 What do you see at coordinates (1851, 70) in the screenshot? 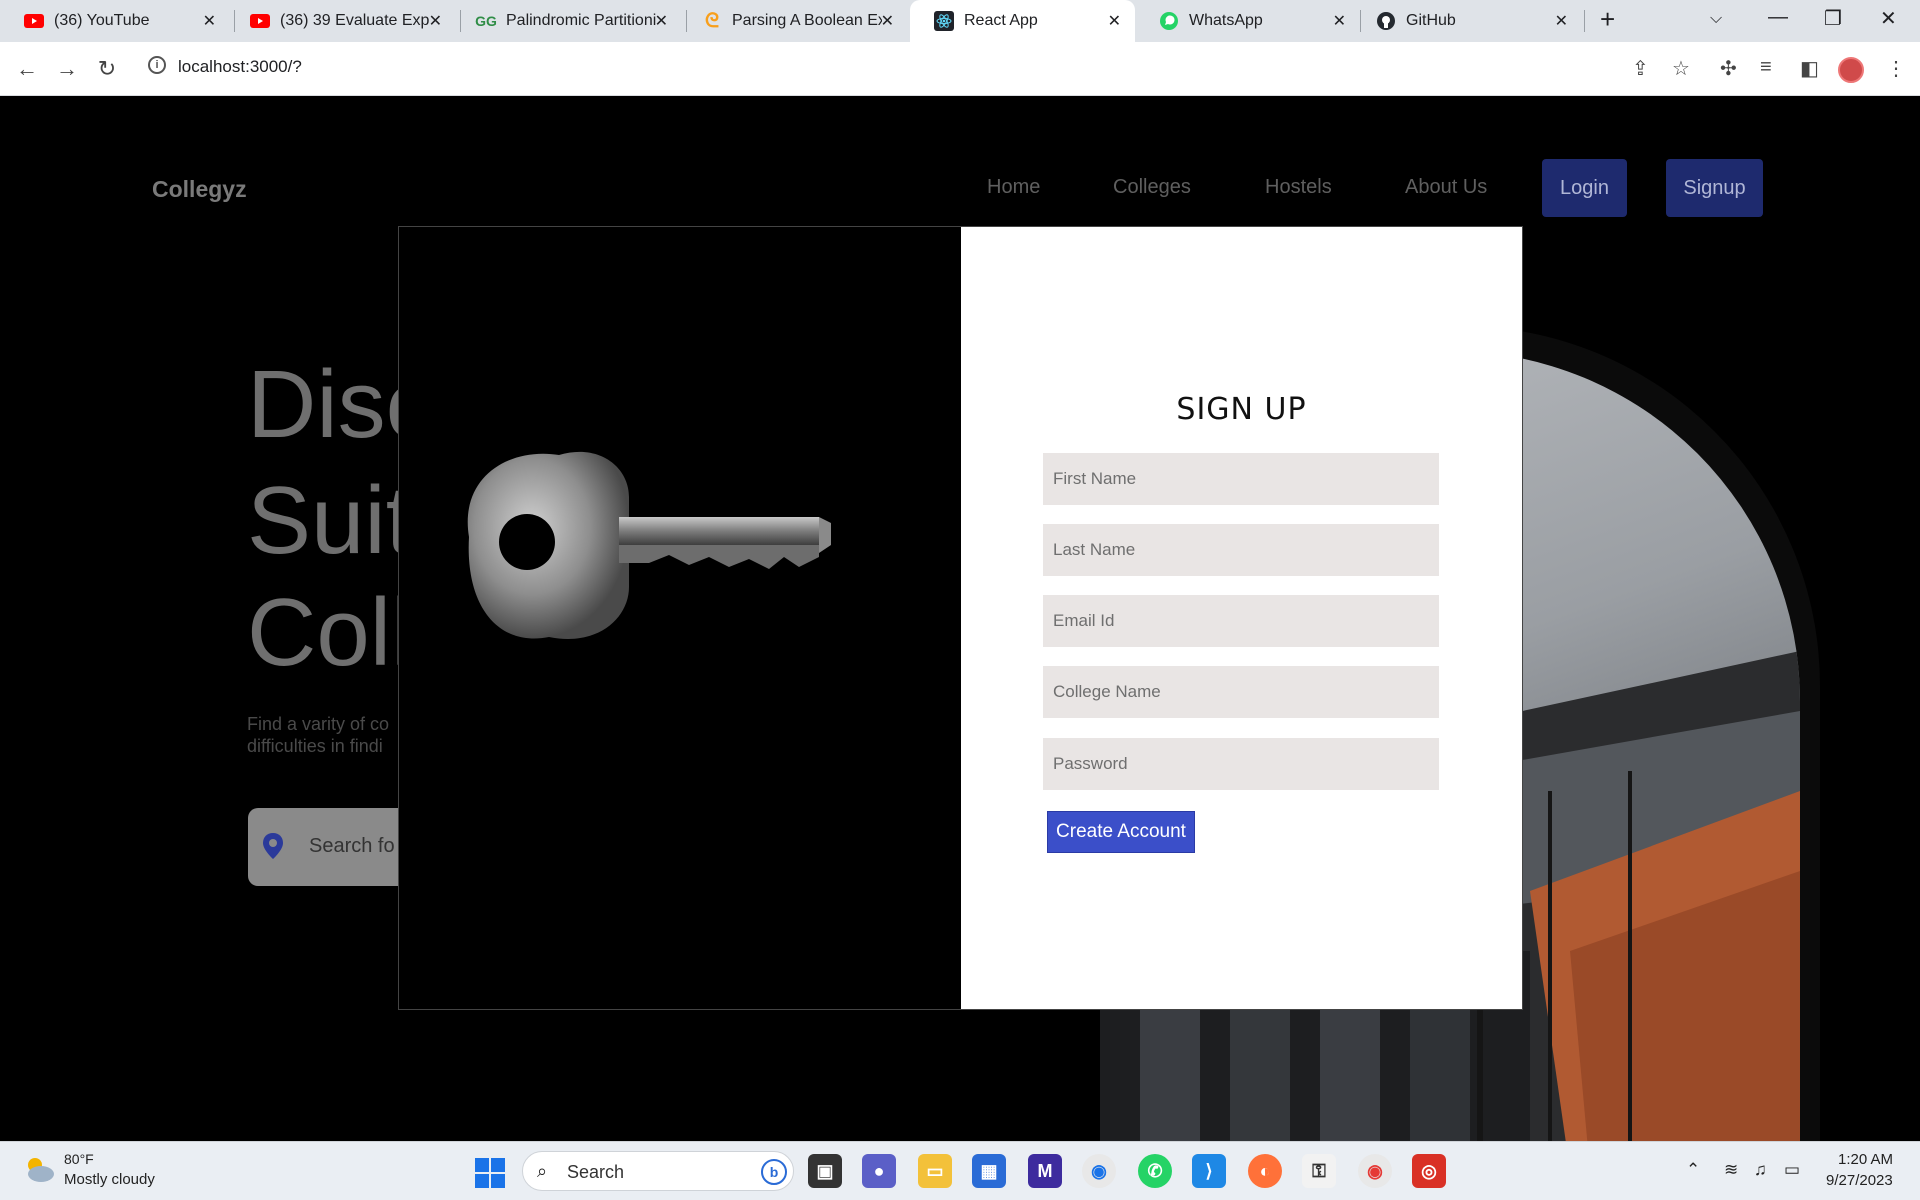
I see `profile-avatar` at bounding box center [1851, 70].